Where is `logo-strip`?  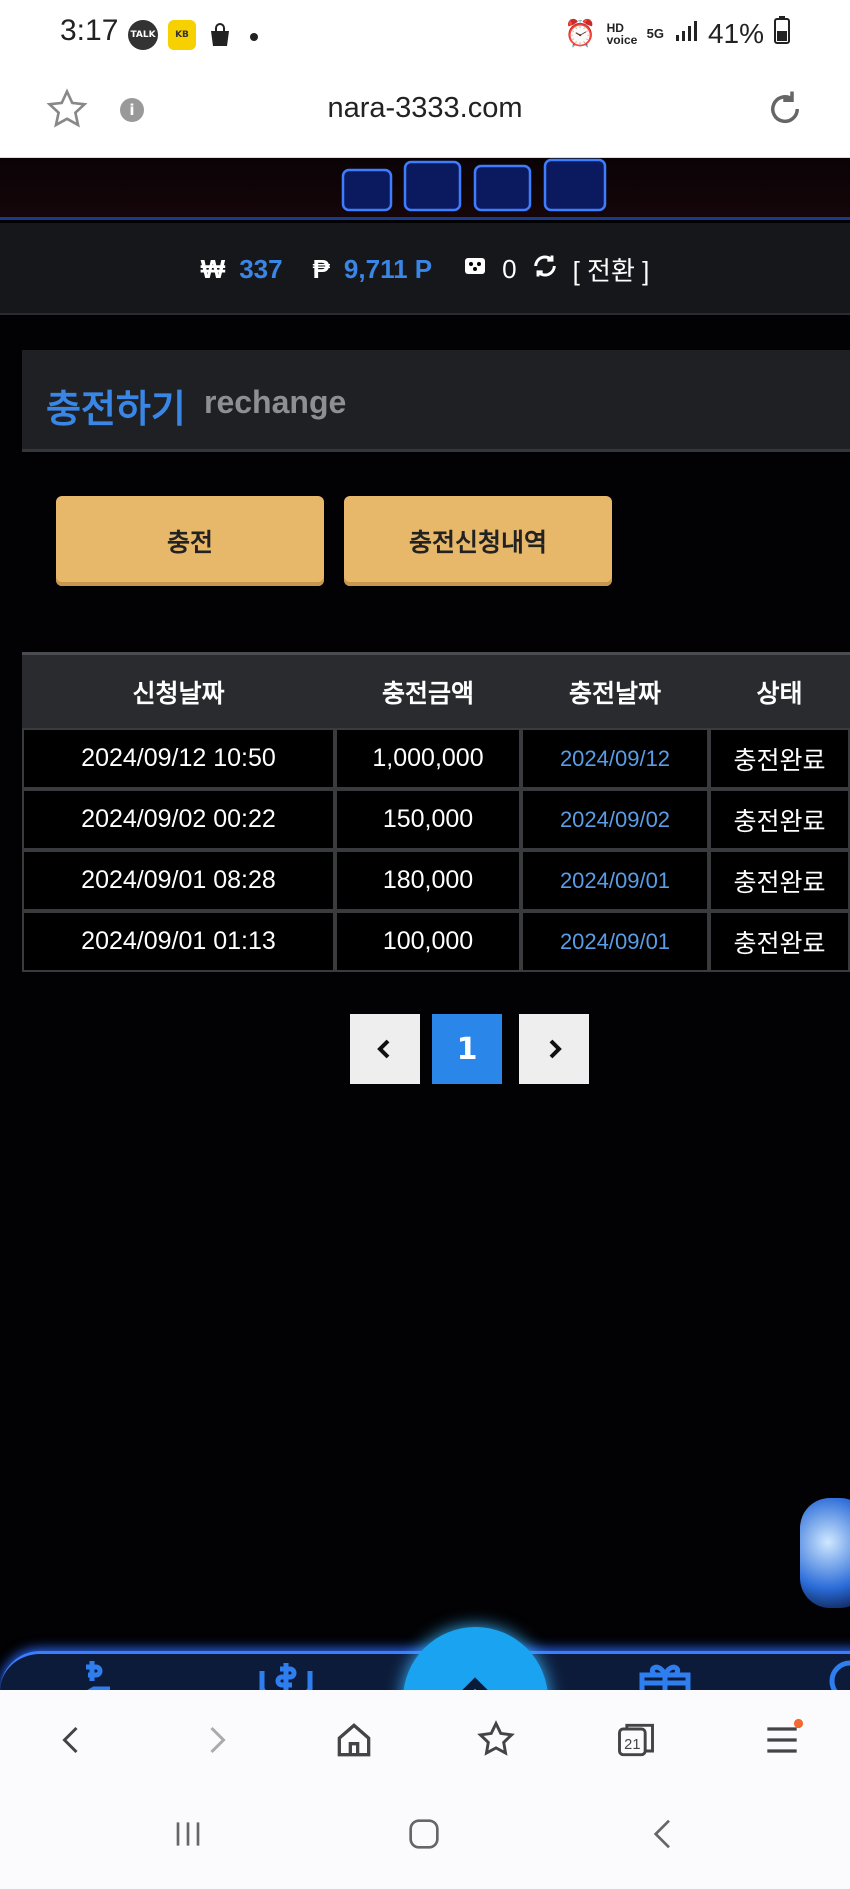
logo-strip is located at coordinates (425, 189).